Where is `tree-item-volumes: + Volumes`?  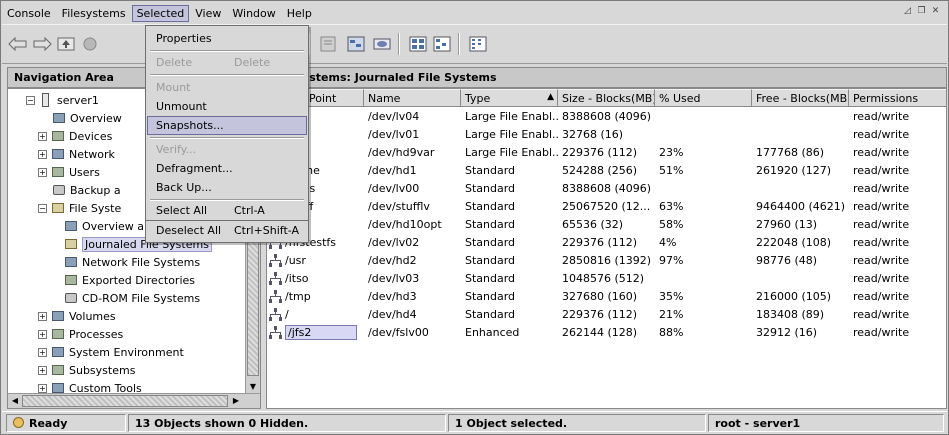 tree-item-volumes: + Volumes is located at coordinates (77, 316).